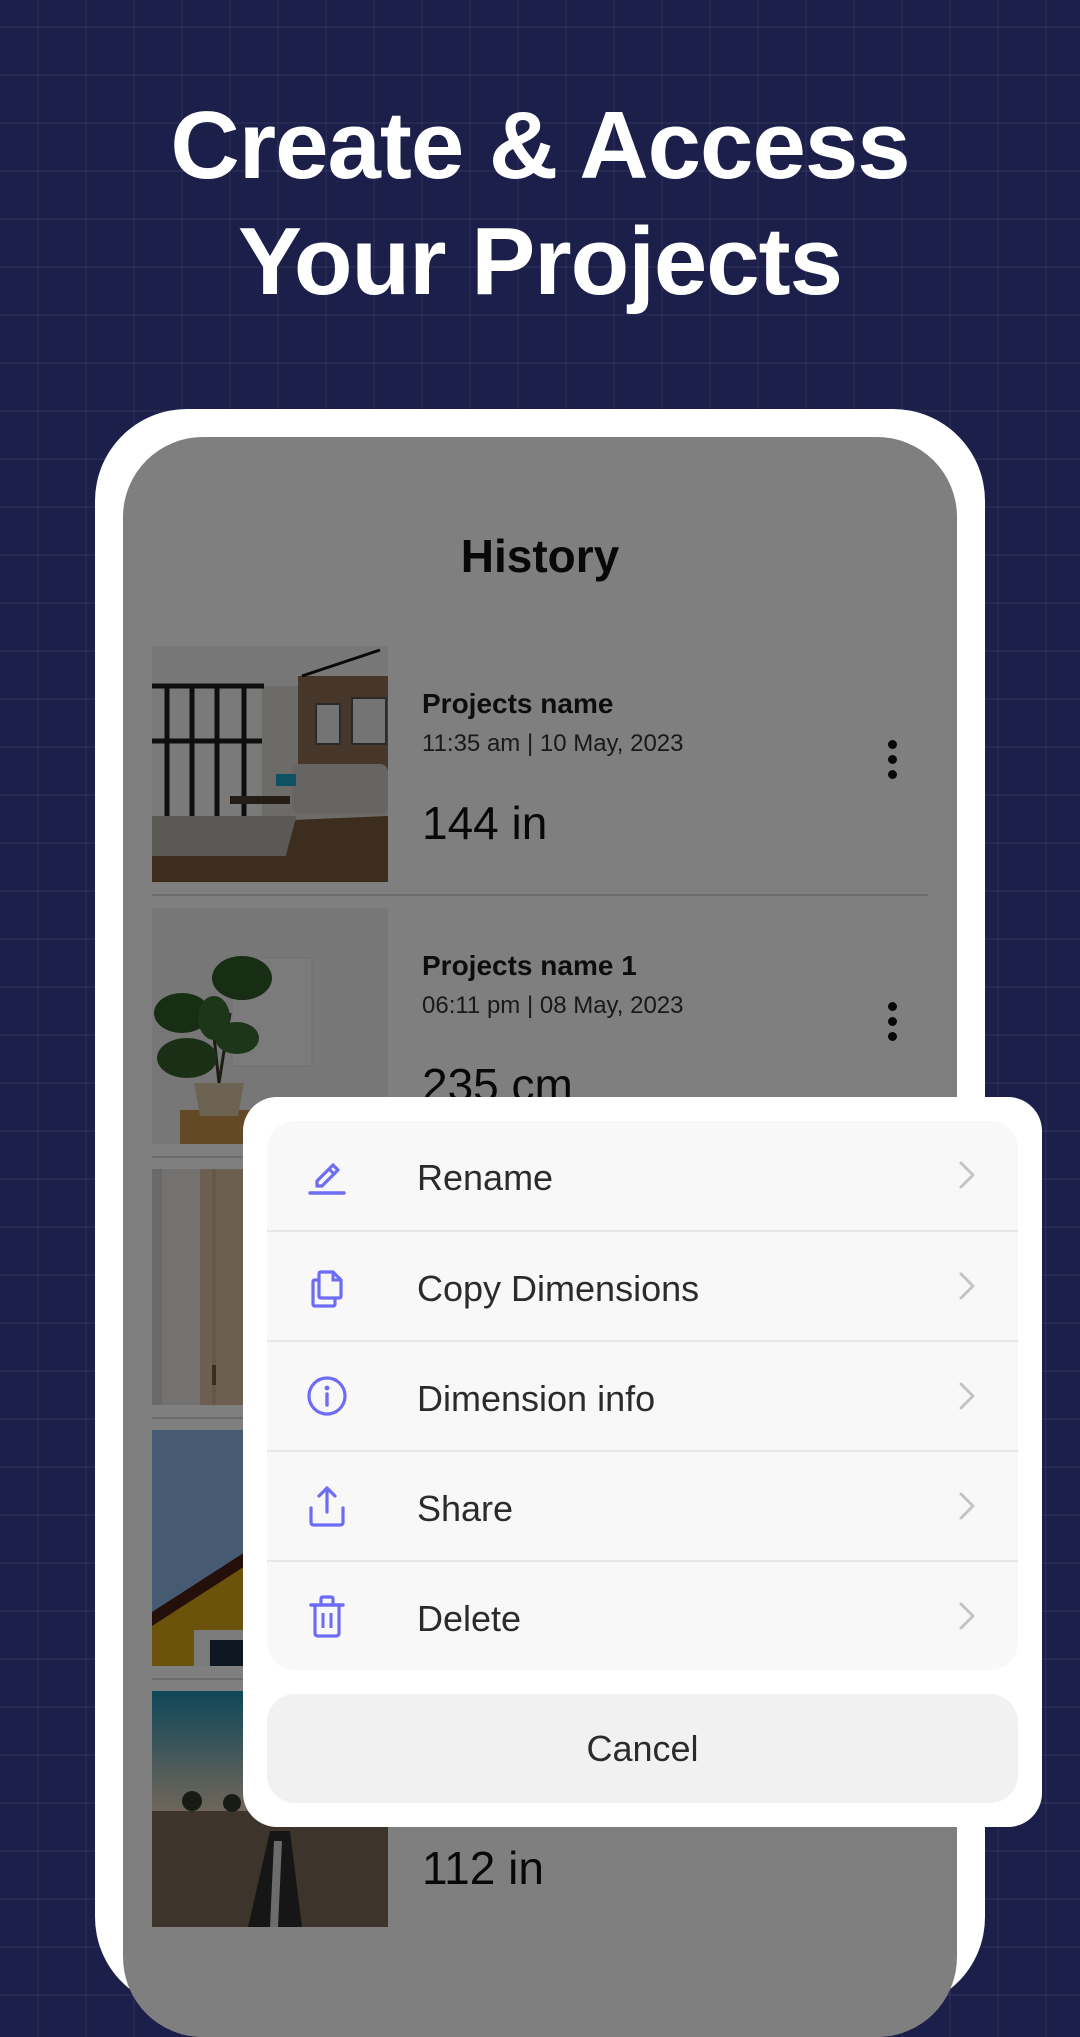 Image resolution: width=1080 pixels, height=2037 pixels. I want to click on copy-dimensions-option: Copy Dimensions, so click(642, 1286).